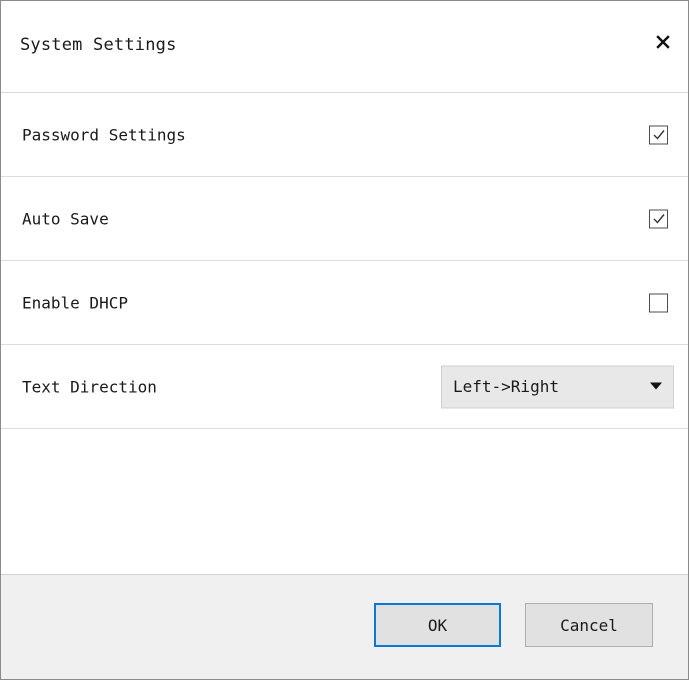 The width and height of the screenshot is (689, 680). What do you see at coordinates (344, 135) in the screenshot?
I see `setting-row-password: Password Settings` at bounding box center [344, 135].